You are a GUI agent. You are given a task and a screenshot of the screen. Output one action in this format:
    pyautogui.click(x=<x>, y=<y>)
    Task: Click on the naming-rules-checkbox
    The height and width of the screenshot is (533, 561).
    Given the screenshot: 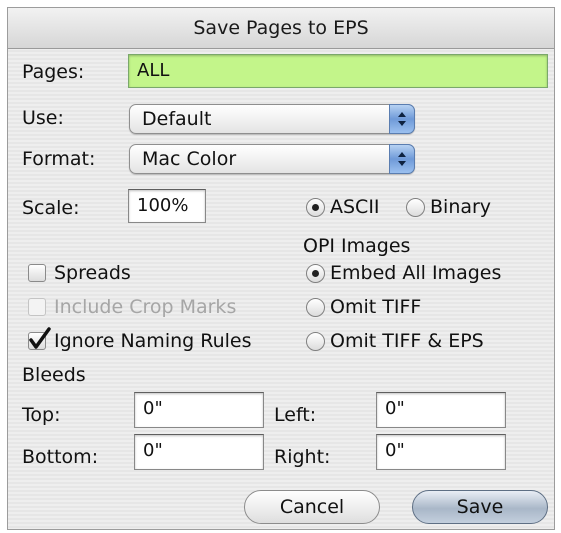 What is the action you would take?
    pyautogui.click(x=39, y=338)
    